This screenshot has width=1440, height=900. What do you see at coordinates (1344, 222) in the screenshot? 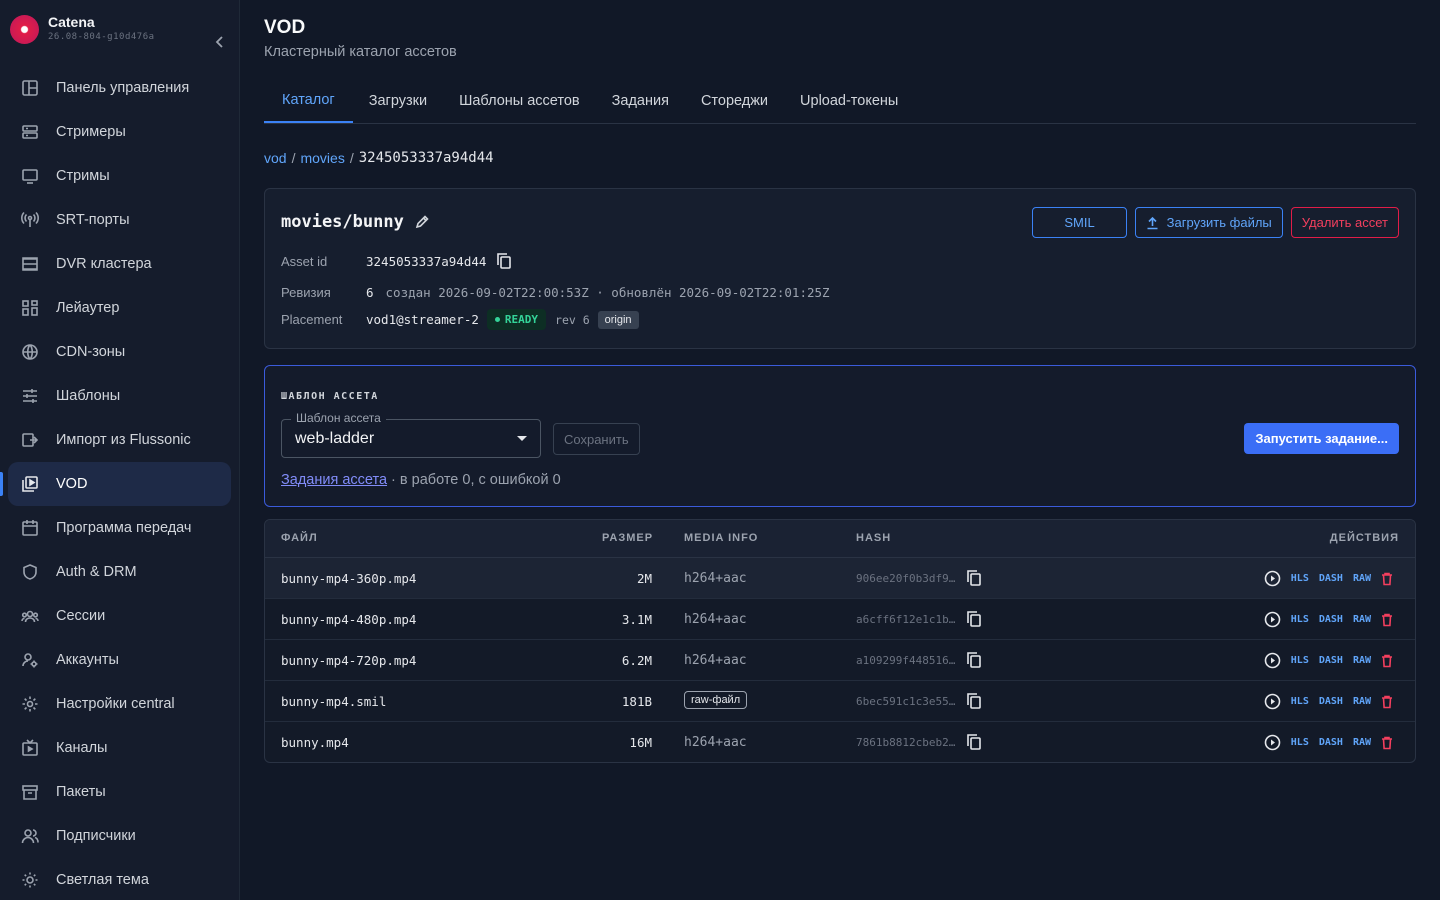
I see `delete-asset-button: Удалить ассет` at bounding box center [1344, 222].